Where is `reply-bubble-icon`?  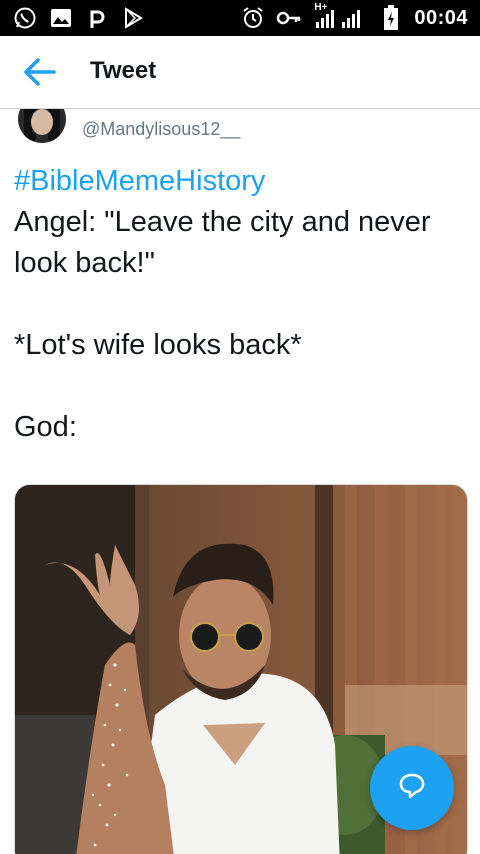
reply-bubble-icon is located at coordinates (412, 788).